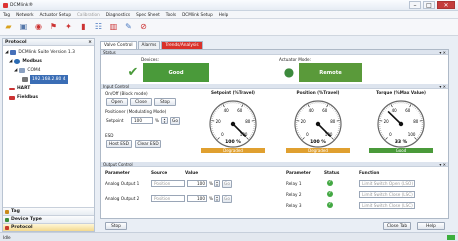 Image resolution: width=458 pixels, height=241 pixels. I want to click on tree-item-com4: ◢ COM4, so click(48, 70).